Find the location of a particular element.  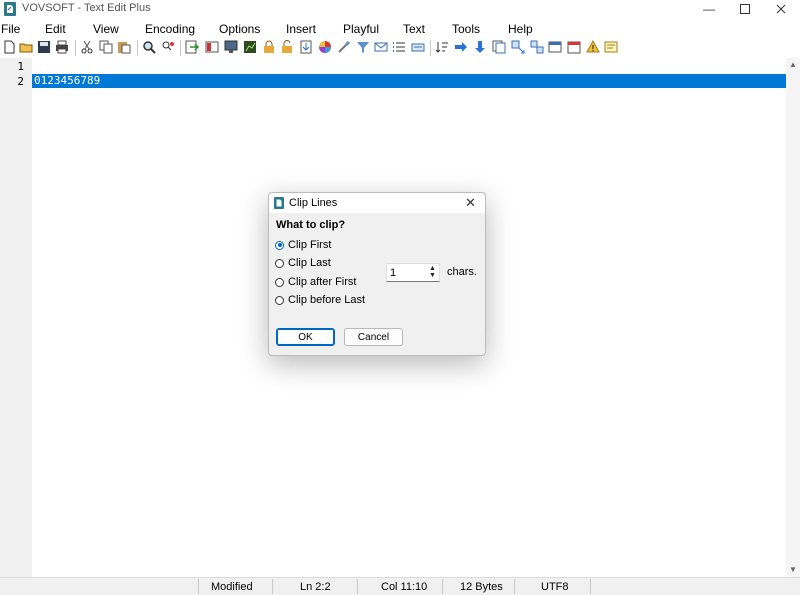

menu-options: Options is located at coordinates (239, 29).